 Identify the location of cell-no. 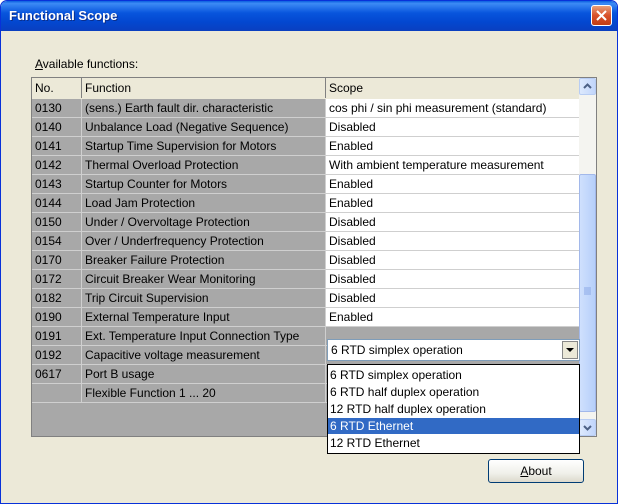
(57, 393).